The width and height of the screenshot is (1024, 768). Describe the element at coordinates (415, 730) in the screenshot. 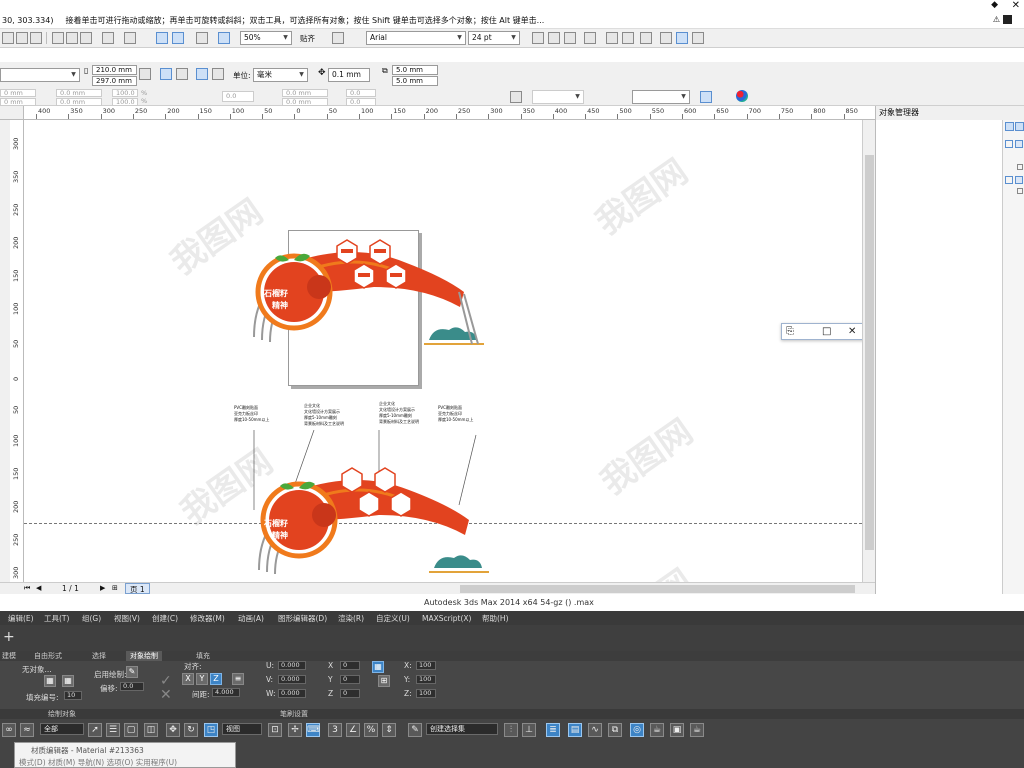

I see `edit-named-sel-icon: ✎` at that location.